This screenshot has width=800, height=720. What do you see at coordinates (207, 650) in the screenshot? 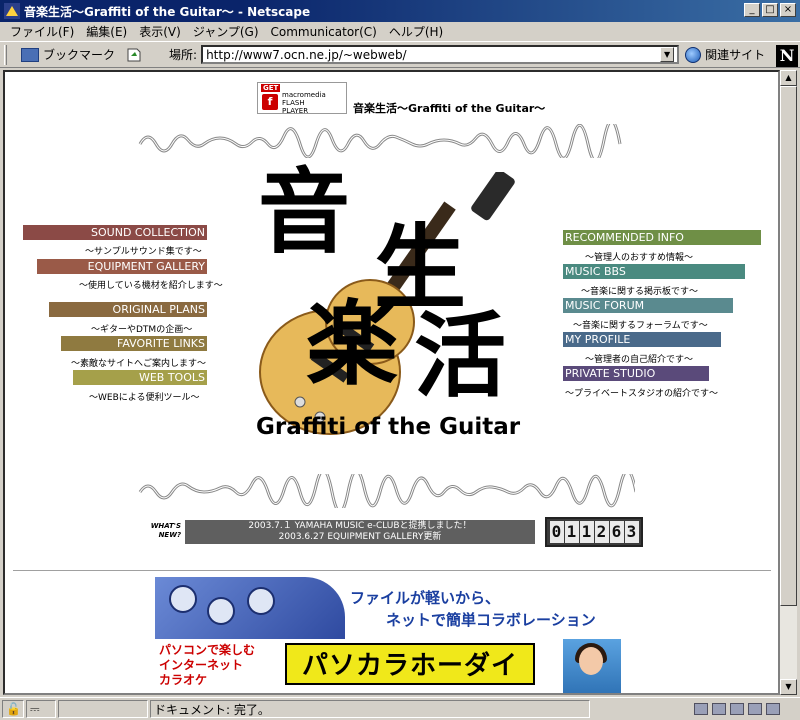
I see `banner2-line1: パソコンで楽しむ` at bounding box center [207, 650].